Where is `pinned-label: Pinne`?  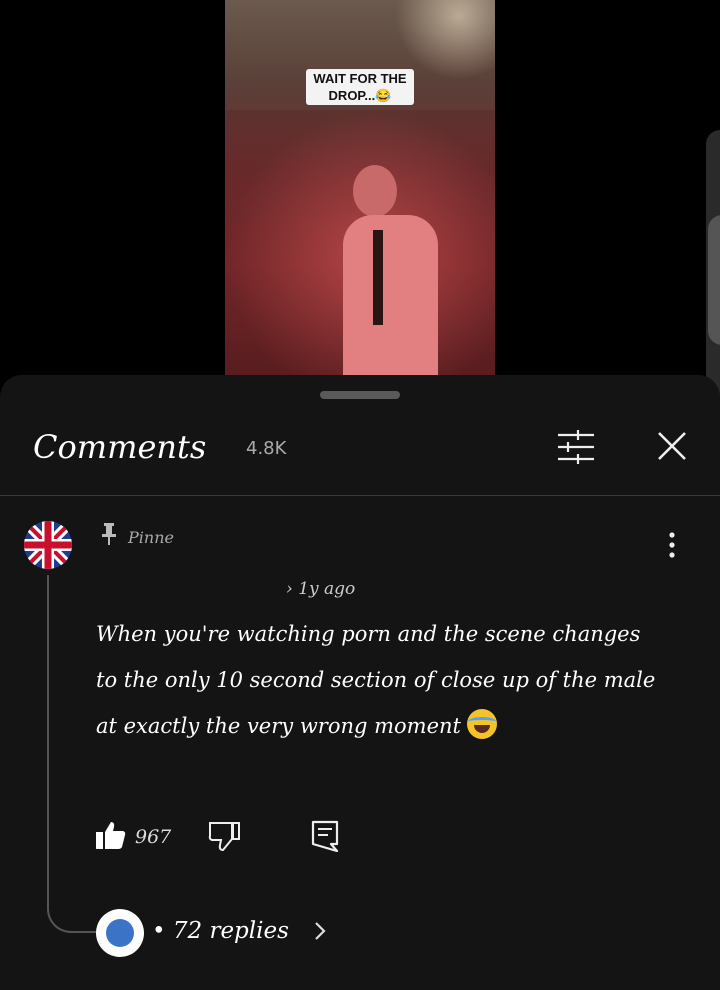 pinned-label: Pinne is located at coordinates (151, 537).